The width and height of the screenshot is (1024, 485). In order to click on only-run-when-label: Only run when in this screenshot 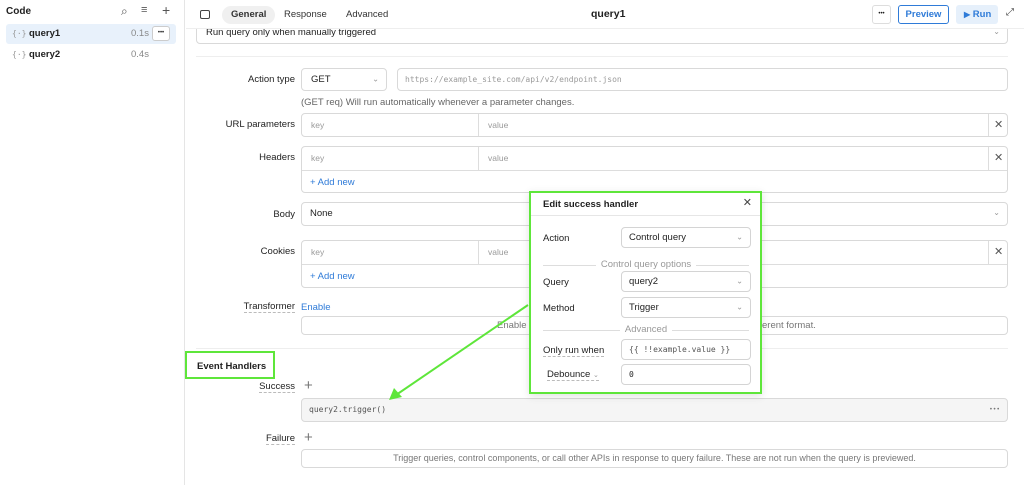, I will do `click(574, 351)`.